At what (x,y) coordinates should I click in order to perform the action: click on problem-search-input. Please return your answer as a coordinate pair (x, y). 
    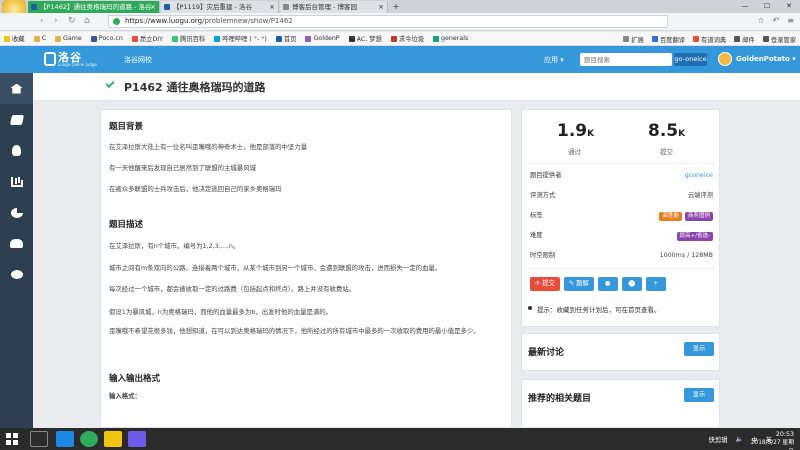
    Looking at the image, I should click on (626, 59).